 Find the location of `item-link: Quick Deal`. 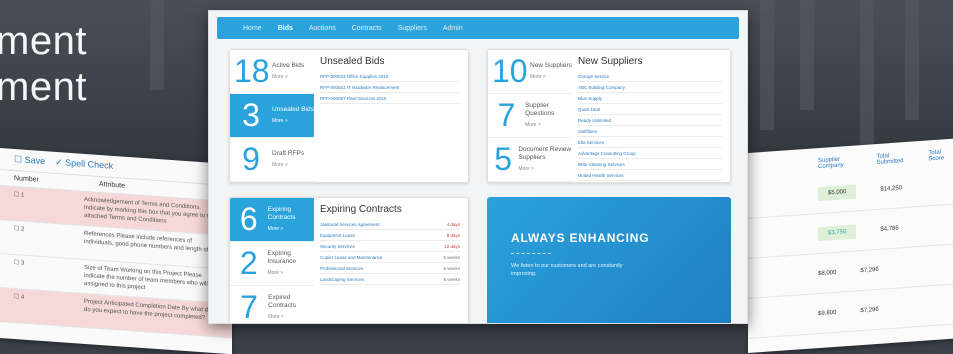

item-link: Quick Deal is located at coordinates (589, 109).